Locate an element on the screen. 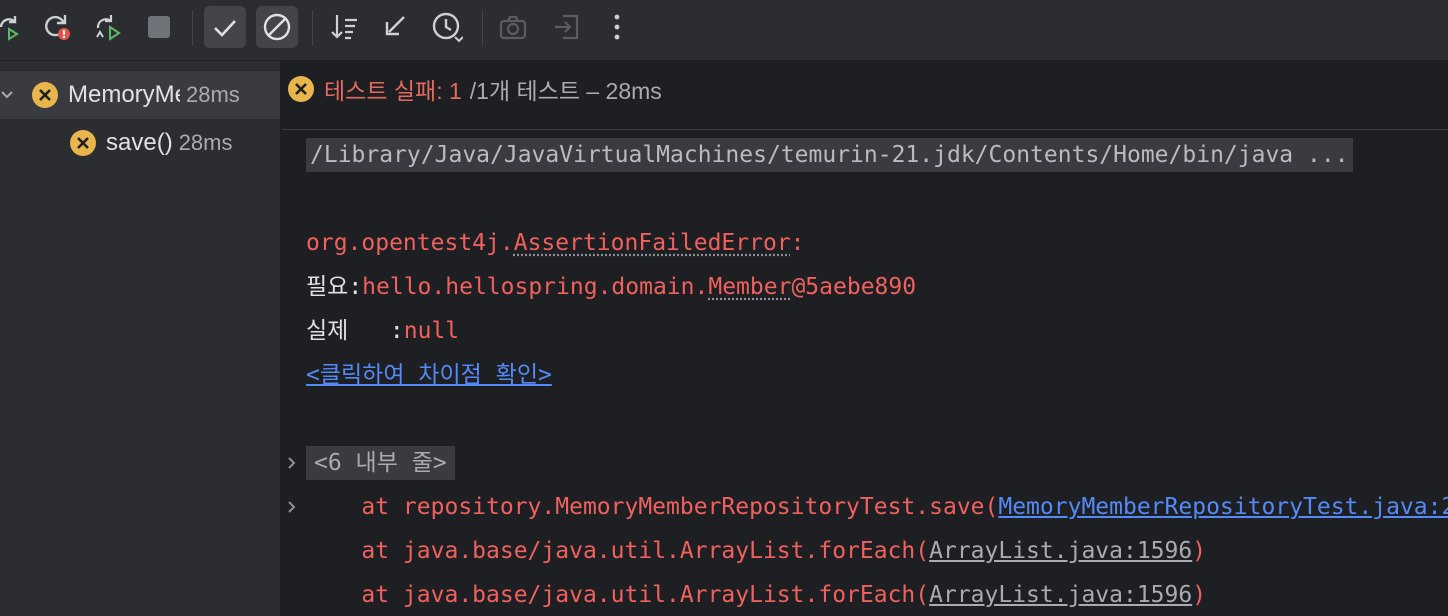  source-link: MemoryMemberRepositoryTest.java:25 is located at coordinates (1223, 507).